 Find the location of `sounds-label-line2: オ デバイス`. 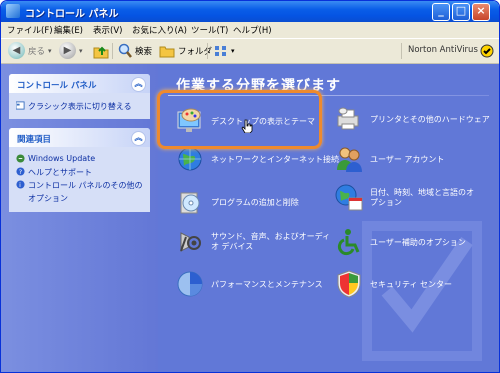

sounds-label-line2: オ デバイス is located at coordinates (232, 246).